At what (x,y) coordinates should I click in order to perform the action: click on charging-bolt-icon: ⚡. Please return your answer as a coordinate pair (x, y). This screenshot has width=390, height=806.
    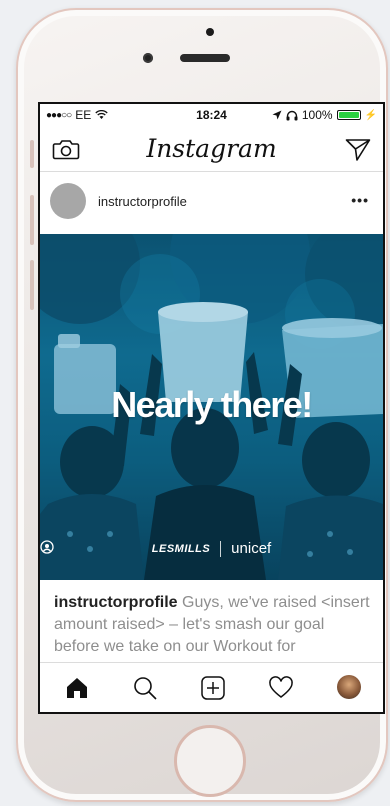
    Looking at the image, I should click on (370, 115).